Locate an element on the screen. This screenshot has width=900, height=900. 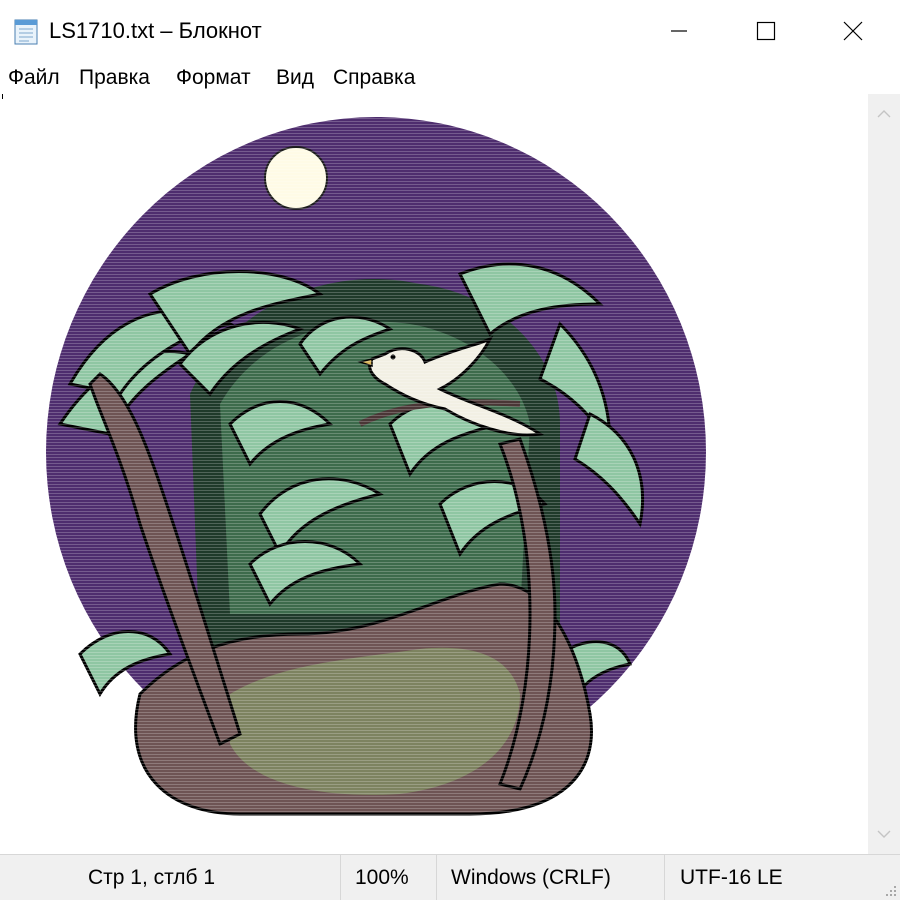
minimize-button is located at coordinates (679, 31).